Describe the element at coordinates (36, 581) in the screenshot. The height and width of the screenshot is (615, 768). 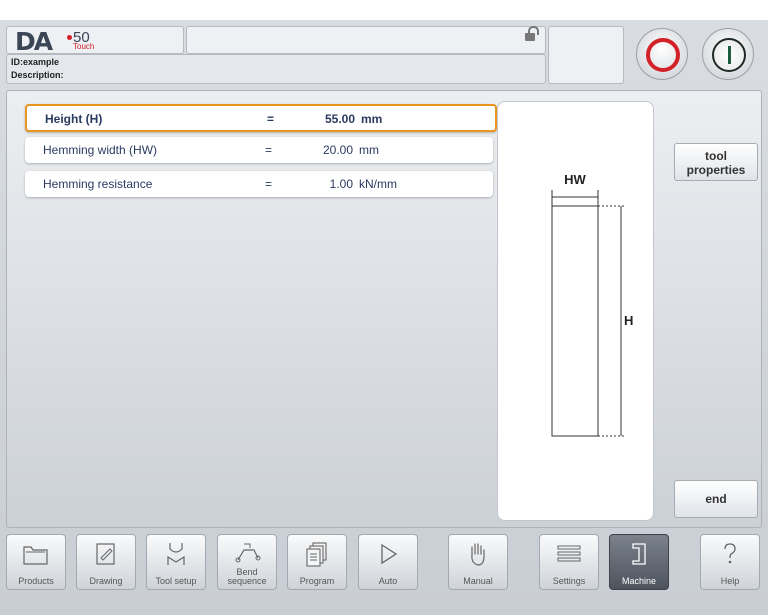
I see `nav-label: Products` at that location.